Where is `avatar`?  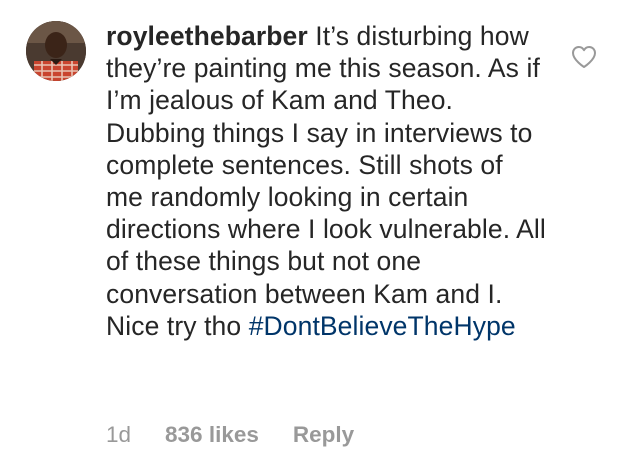 avatar is located at coordinates (56, 51).